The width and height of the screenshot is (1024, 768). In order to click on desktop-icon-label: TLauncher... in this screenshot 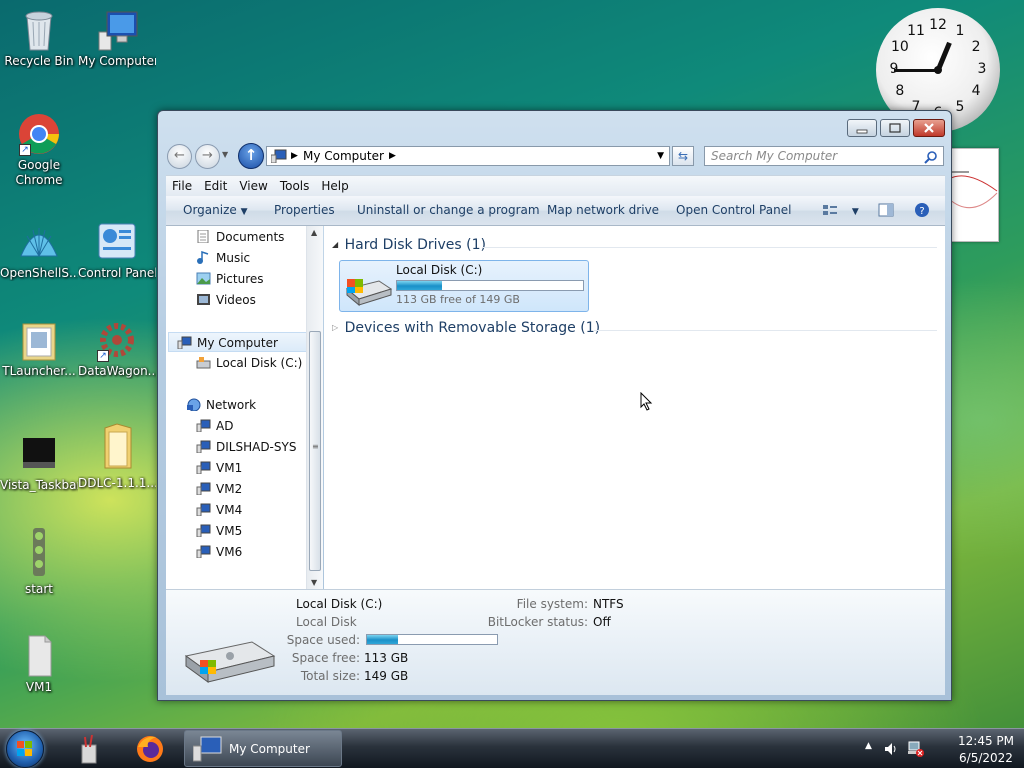, I will do `click(39, 371)`.